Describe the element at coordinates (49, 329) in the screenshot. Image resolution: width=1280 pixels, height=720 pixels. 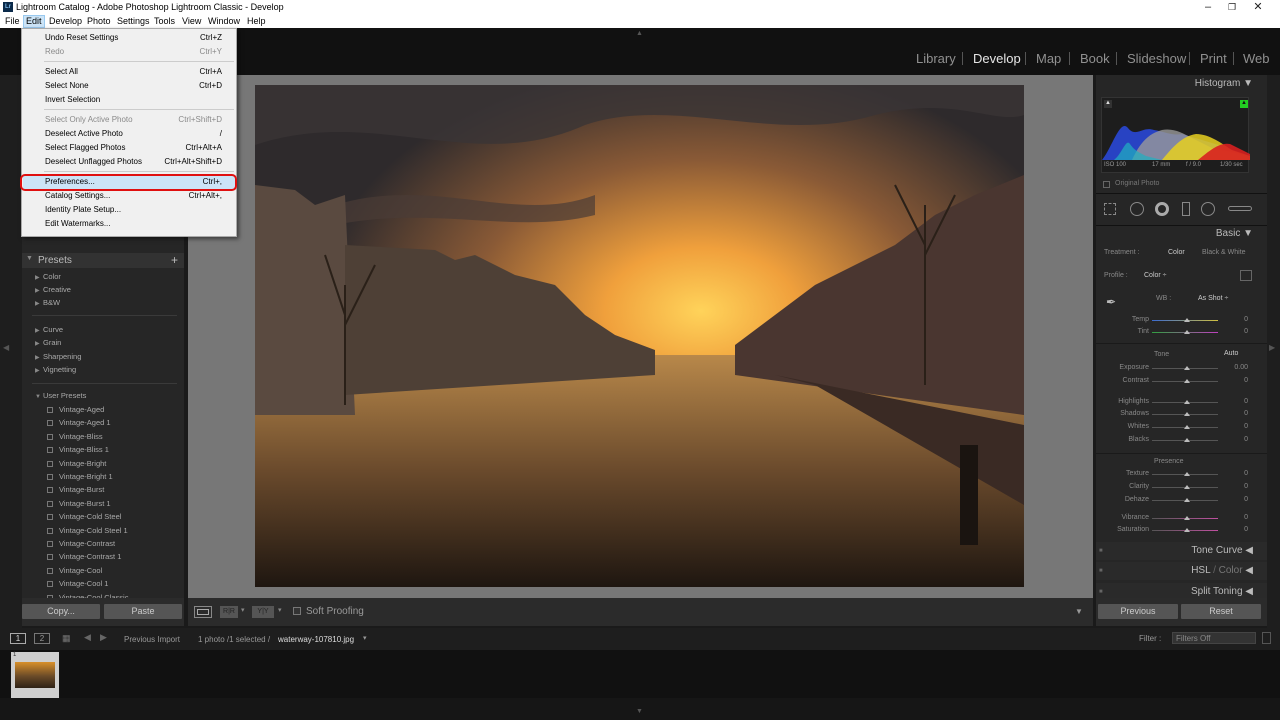
I see `preset-item: ▶ Curve` at that location.